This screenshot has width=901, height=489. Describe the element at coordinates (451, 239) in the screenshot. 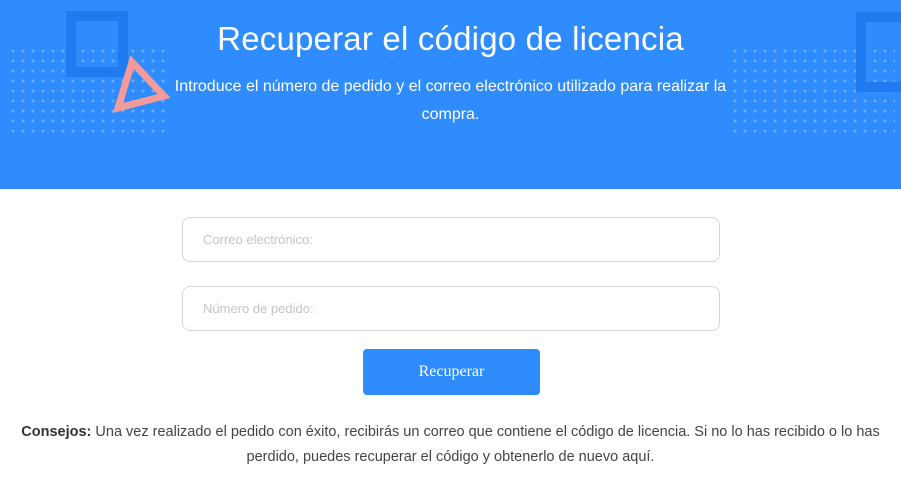

I see `email-field` at that location.